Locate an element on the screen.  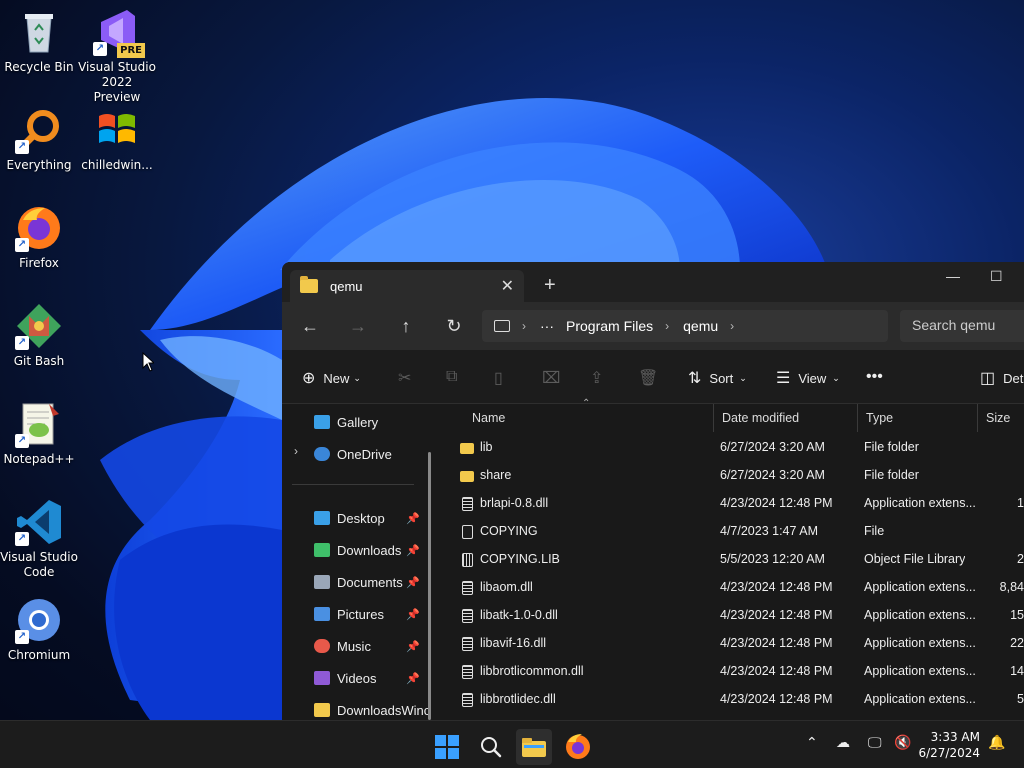
desktop-icon-notepad-plus-plus: ↗ Notepad++ is located at coordinates (39, 433).